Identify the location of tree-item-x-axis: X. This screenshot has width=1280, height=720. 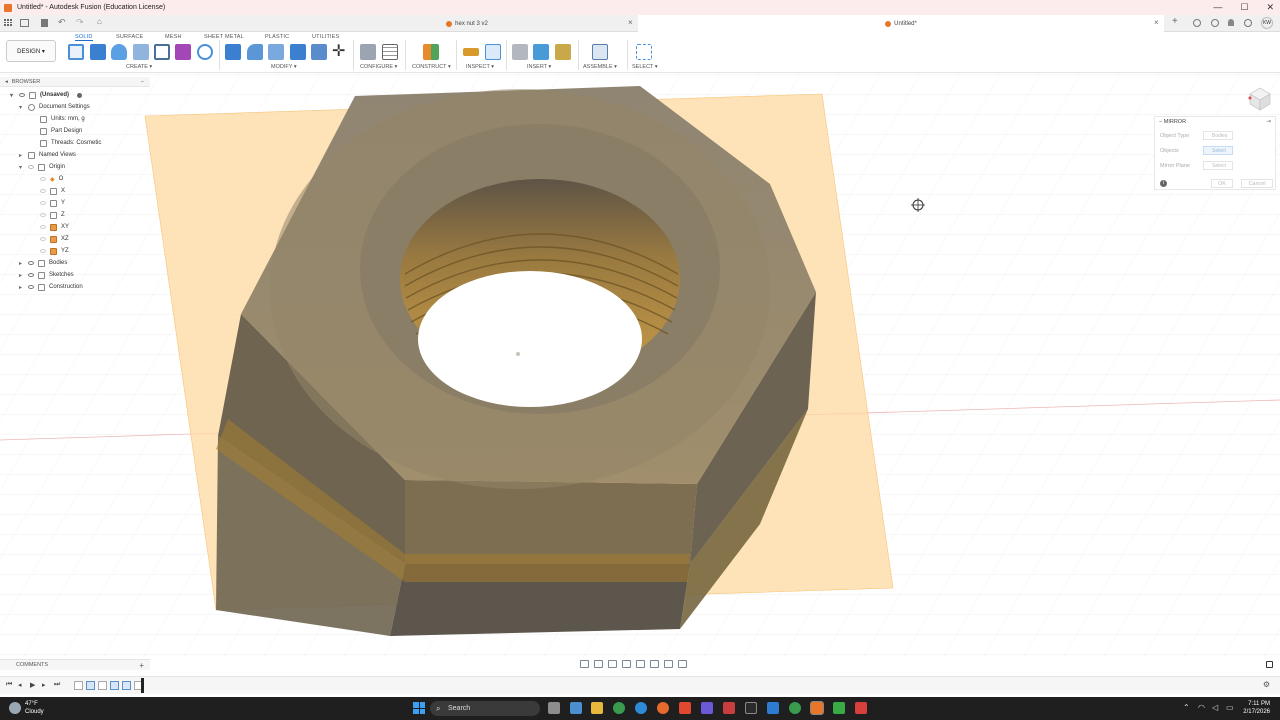
(52, 191).